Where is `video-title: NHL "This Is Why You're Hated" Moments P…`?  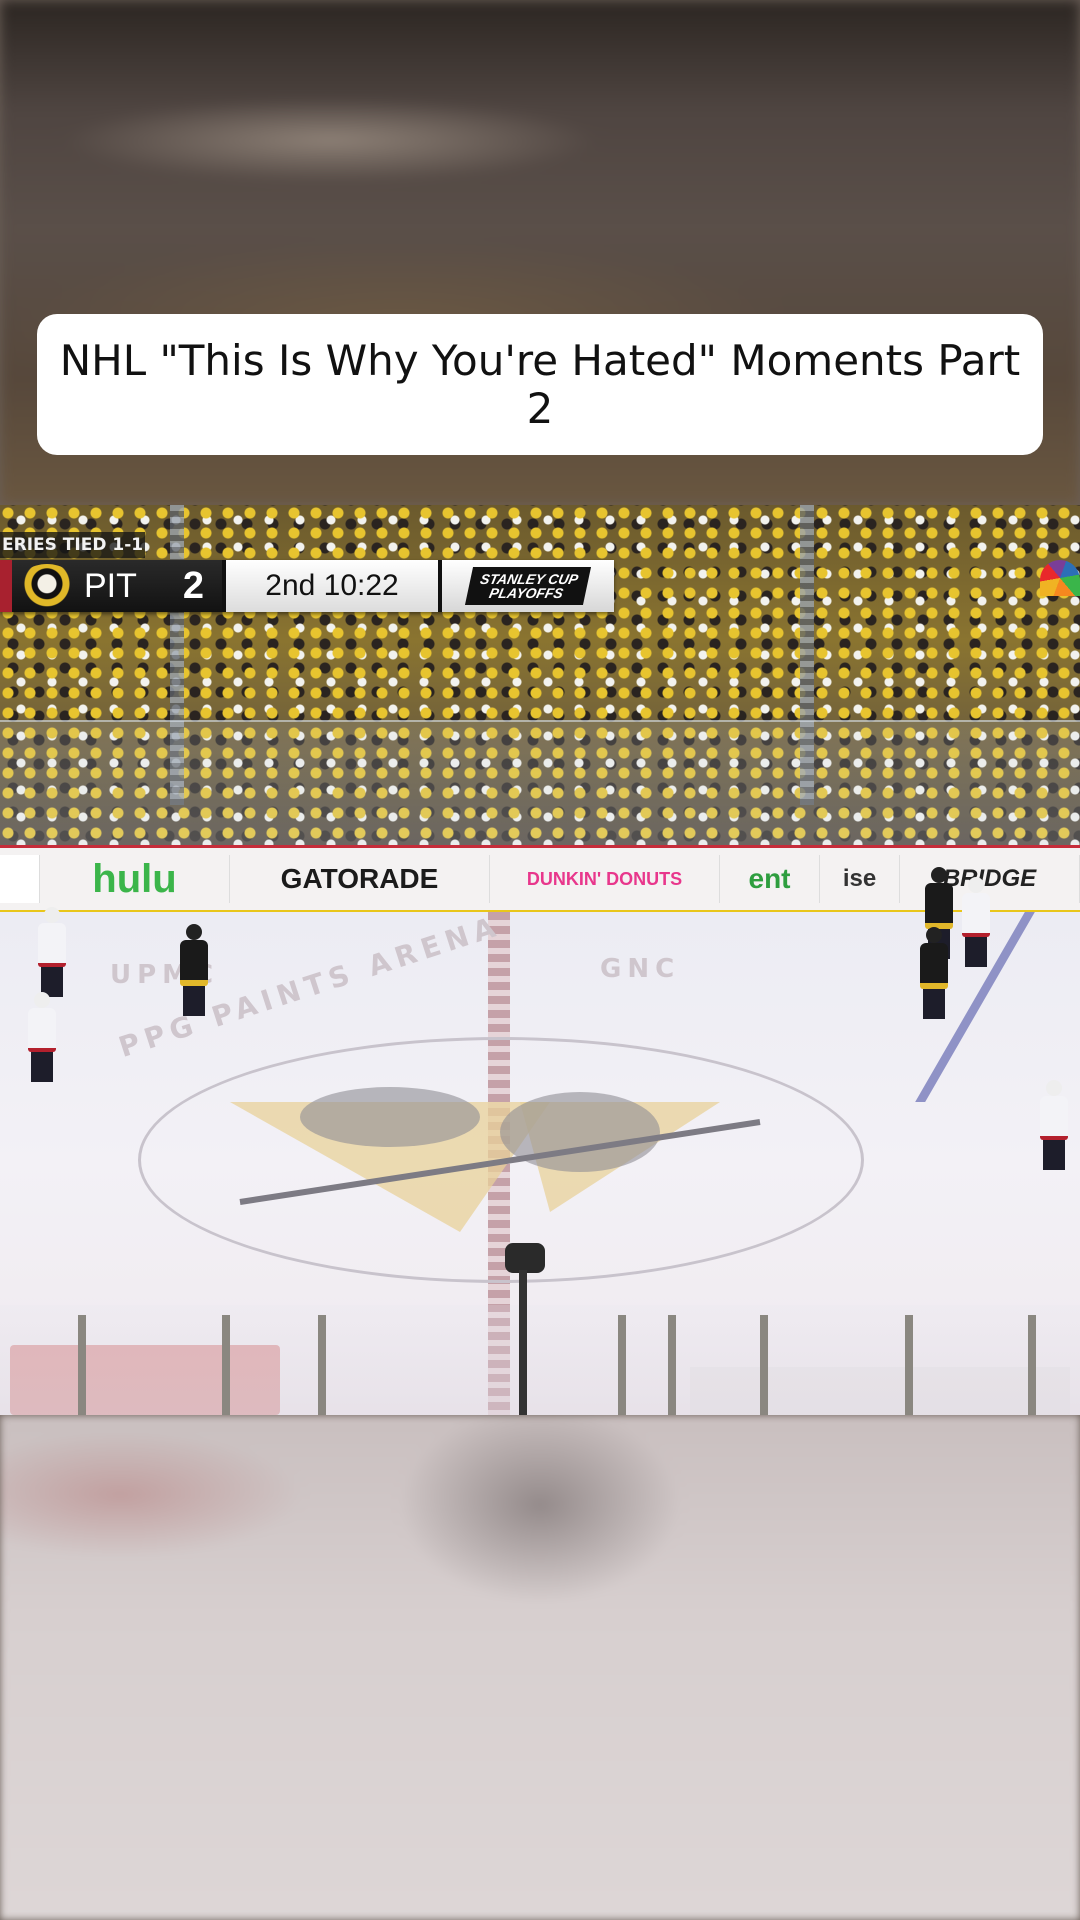 video-title: NHL "This Is Why You're Hated" Moments P… is located at coordinates (540, 384).